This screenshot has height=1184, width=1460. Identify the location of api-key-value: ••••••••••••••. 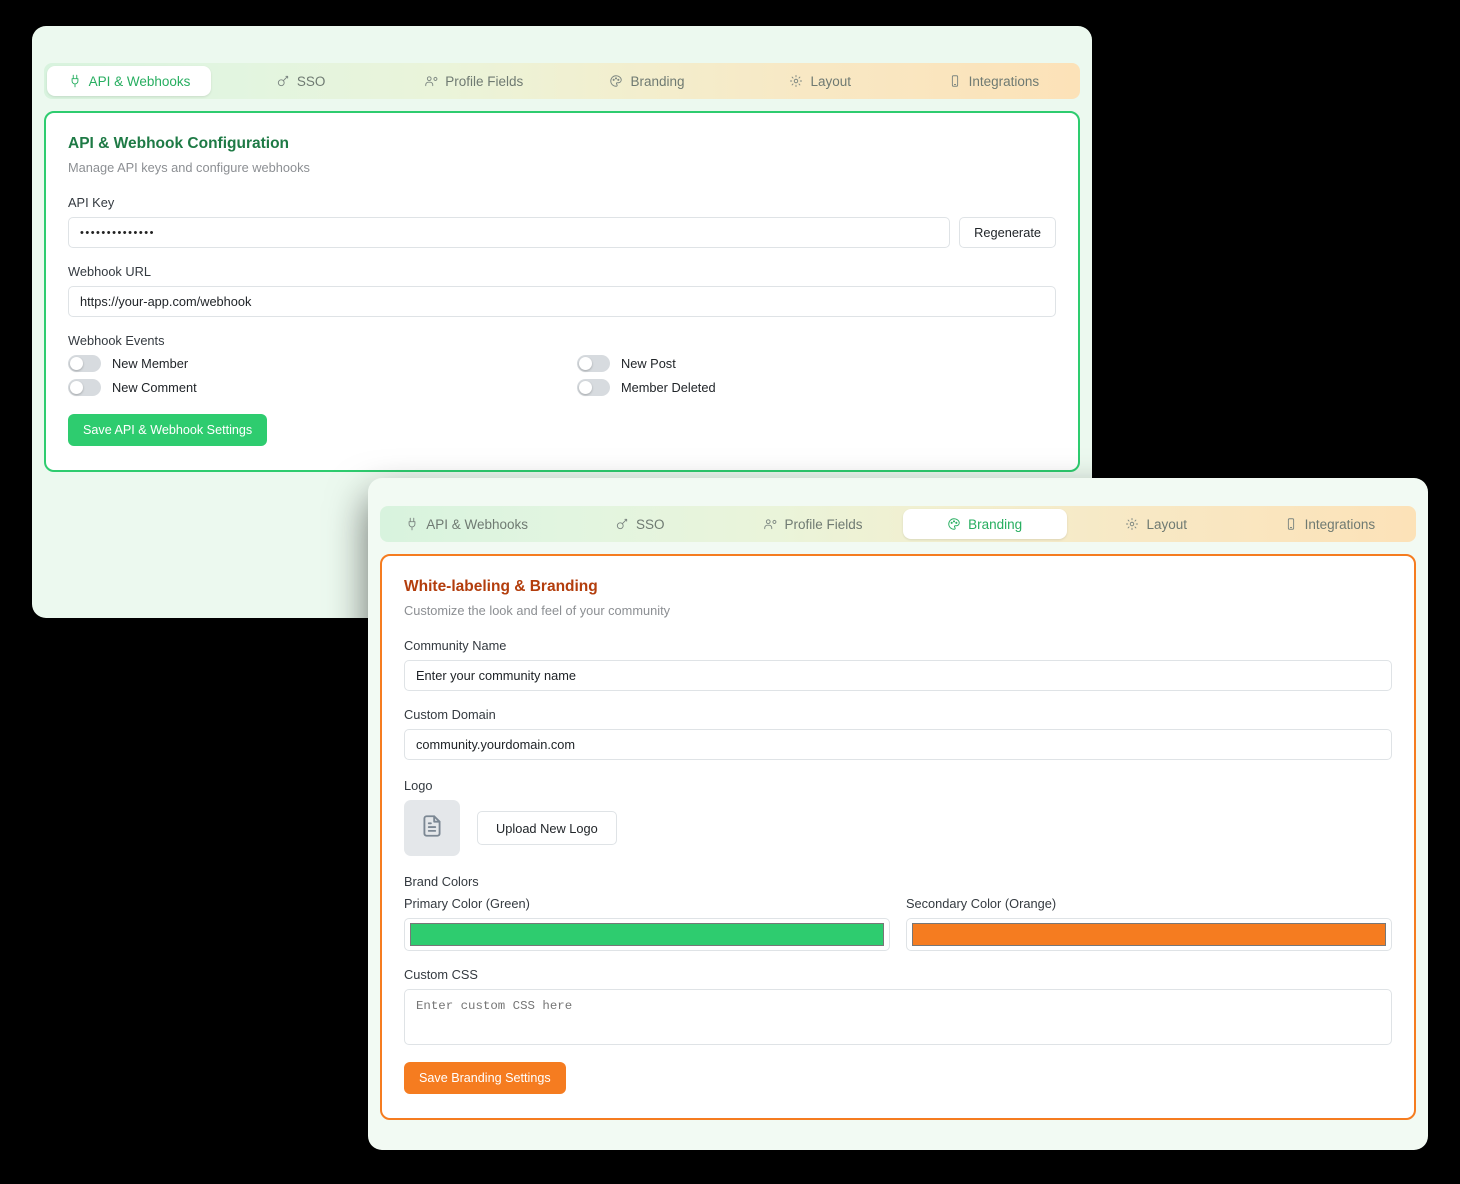
(117, 232).